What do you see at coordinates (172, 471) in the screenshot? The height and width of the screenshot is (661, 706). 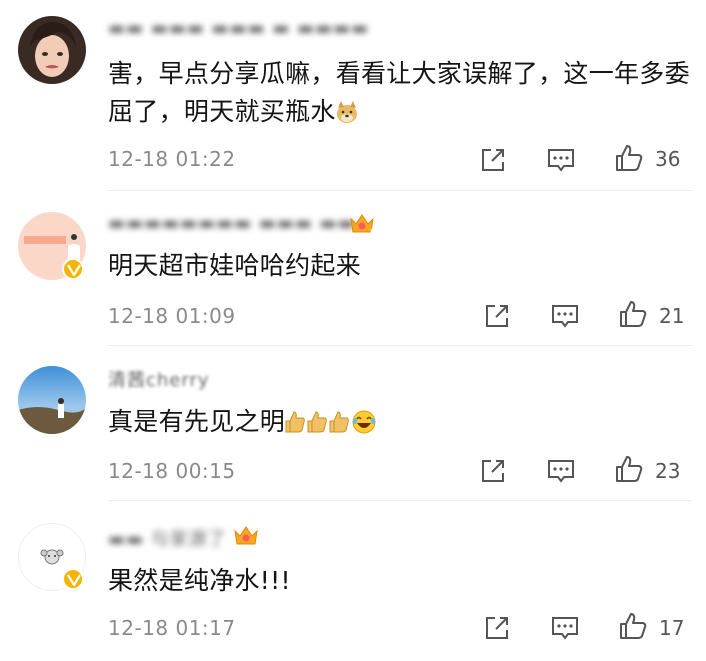 I see `comment-time: 12-18 00:15` at bounding box center [172, 471].